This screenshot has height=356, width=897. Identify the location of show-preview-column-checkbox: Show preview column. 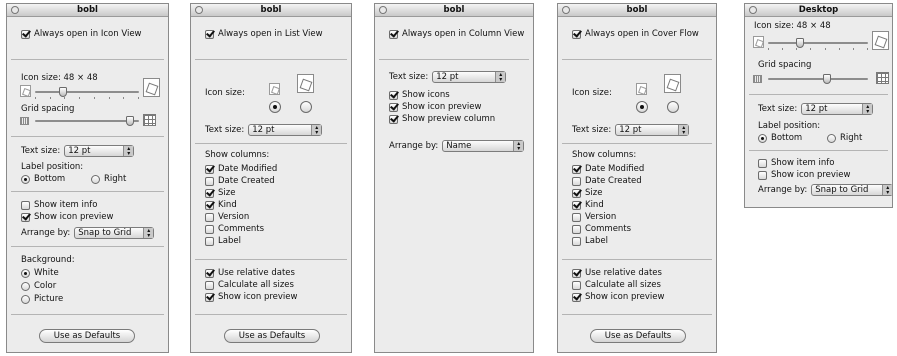
(442, 119).